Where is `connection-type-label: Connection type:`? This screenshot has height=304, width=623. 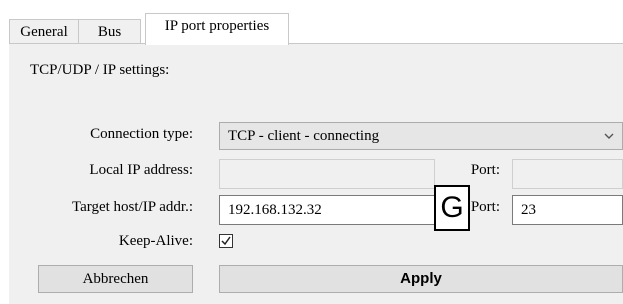 connection-type-label: Connection type: is located at coordinates (141, 134).